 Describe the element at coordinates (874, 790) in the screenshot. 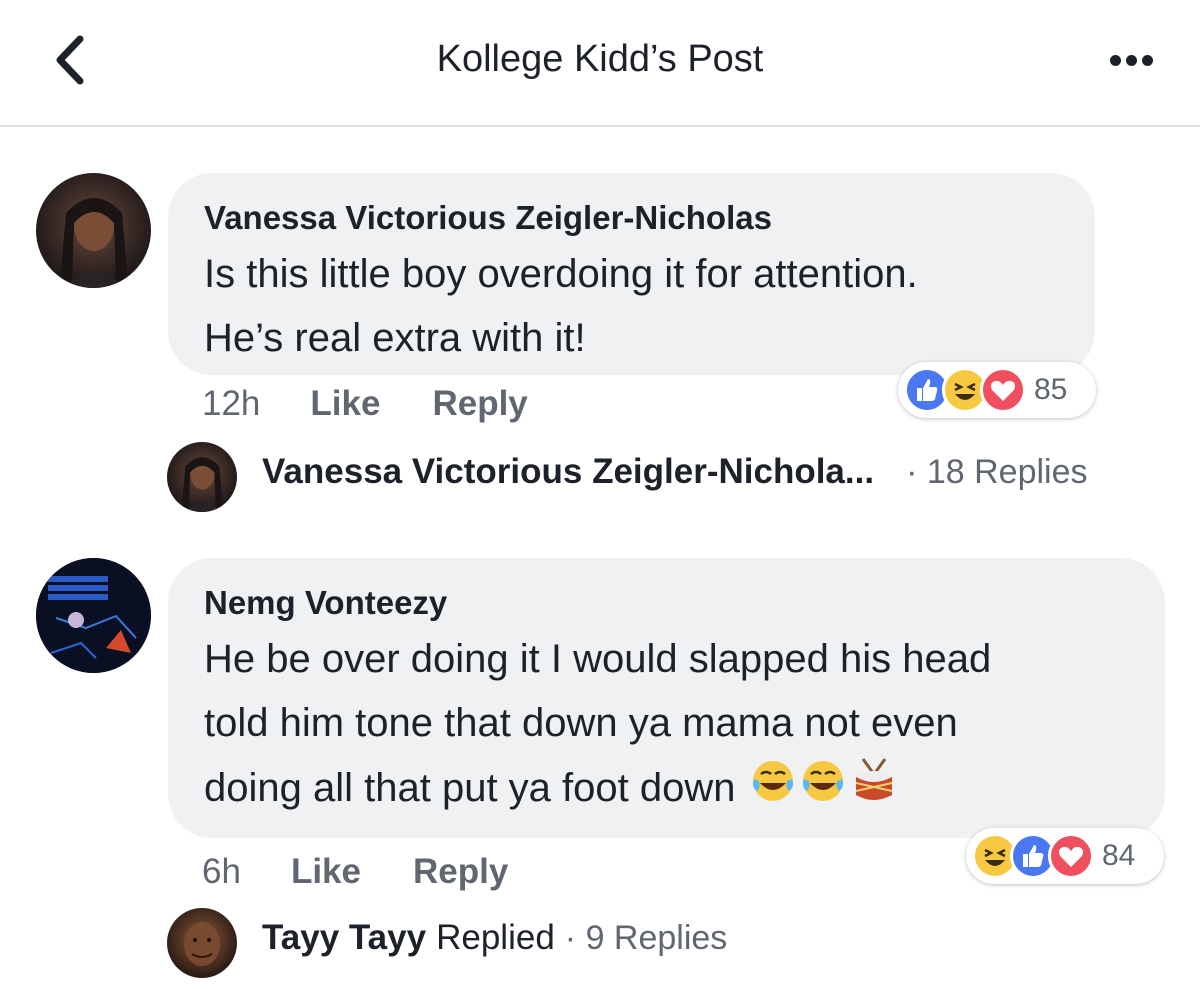

I see `drum-emoji-icon` at that location.